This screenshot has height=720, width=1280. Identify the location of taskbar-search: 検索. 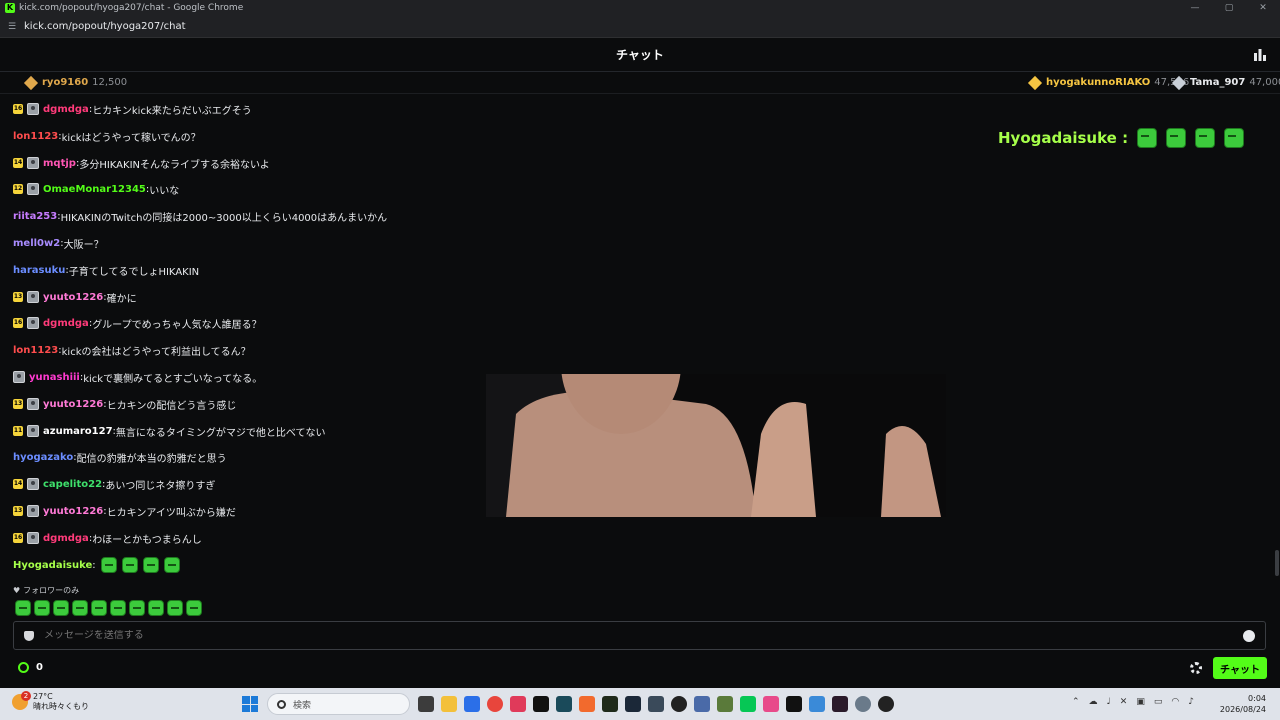
(338, 704).